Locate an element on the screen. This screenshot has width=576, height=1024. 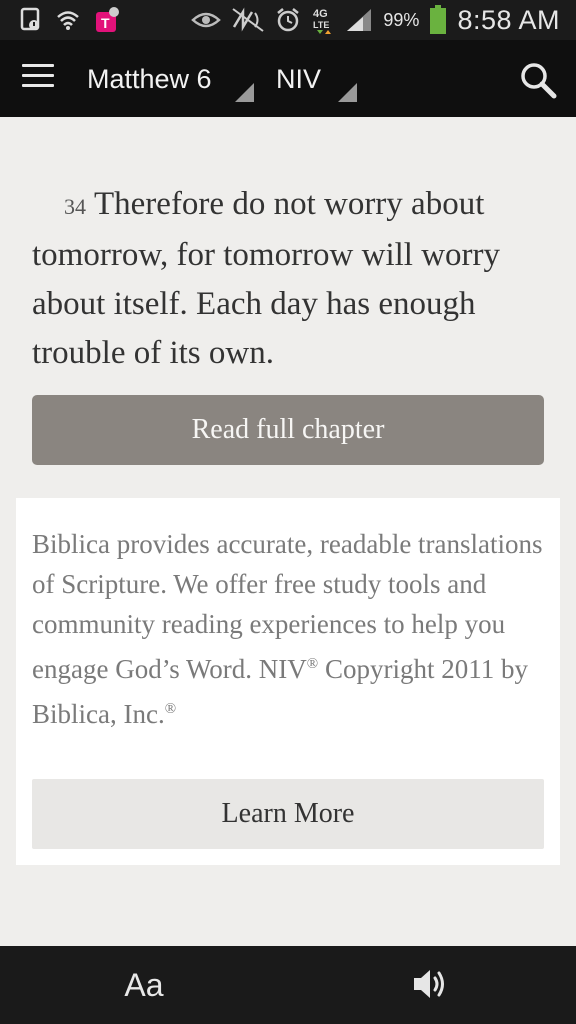
status-right-icons: 4G LTE 99% 8:58 AM is located at coordinates (375, 20).